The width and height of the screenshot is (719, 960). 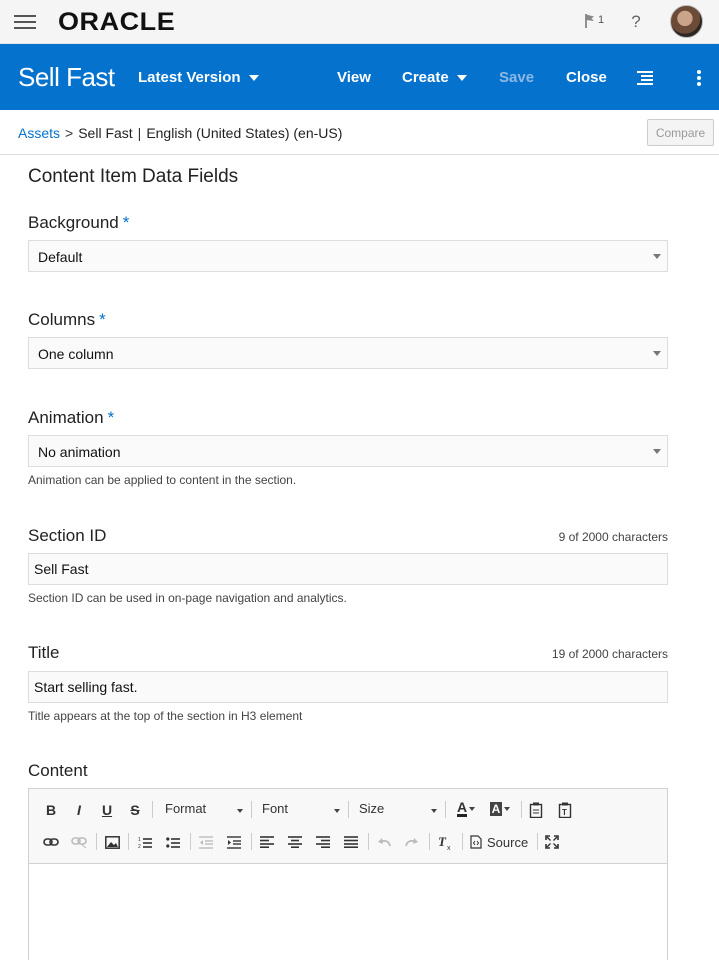 I want to click on align-right-icon, so click(x=323, y=842).